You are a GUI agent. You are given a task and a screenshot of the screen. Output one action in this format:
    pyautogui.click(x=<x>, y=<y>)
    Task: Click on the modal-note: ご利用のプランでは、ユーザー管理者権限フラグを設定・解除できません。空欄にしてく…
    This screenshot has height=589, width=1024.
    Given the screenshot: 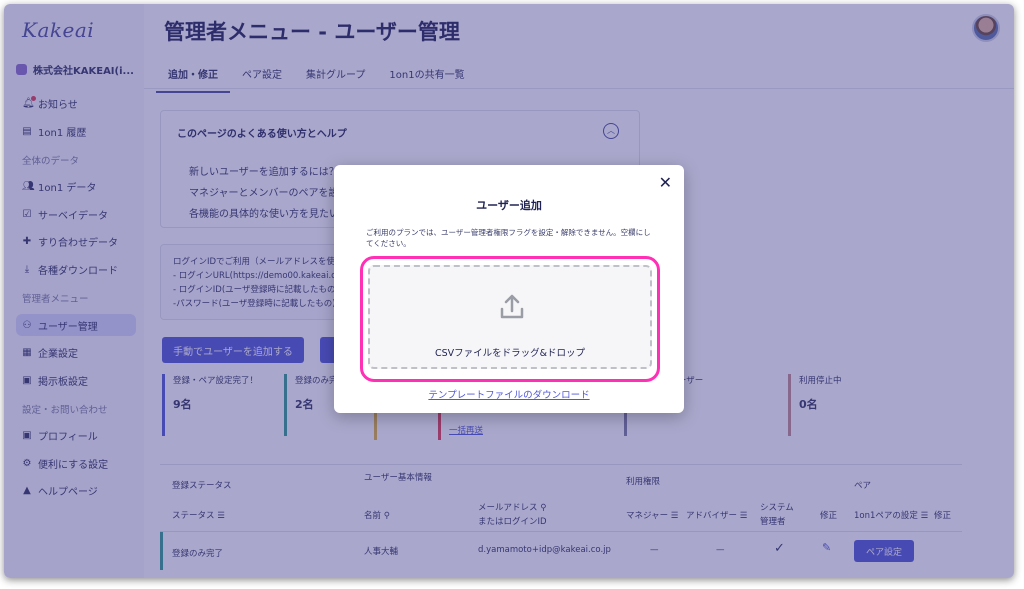 What is the action you would take?
    pyautogui.click(x=508, y=238)
    